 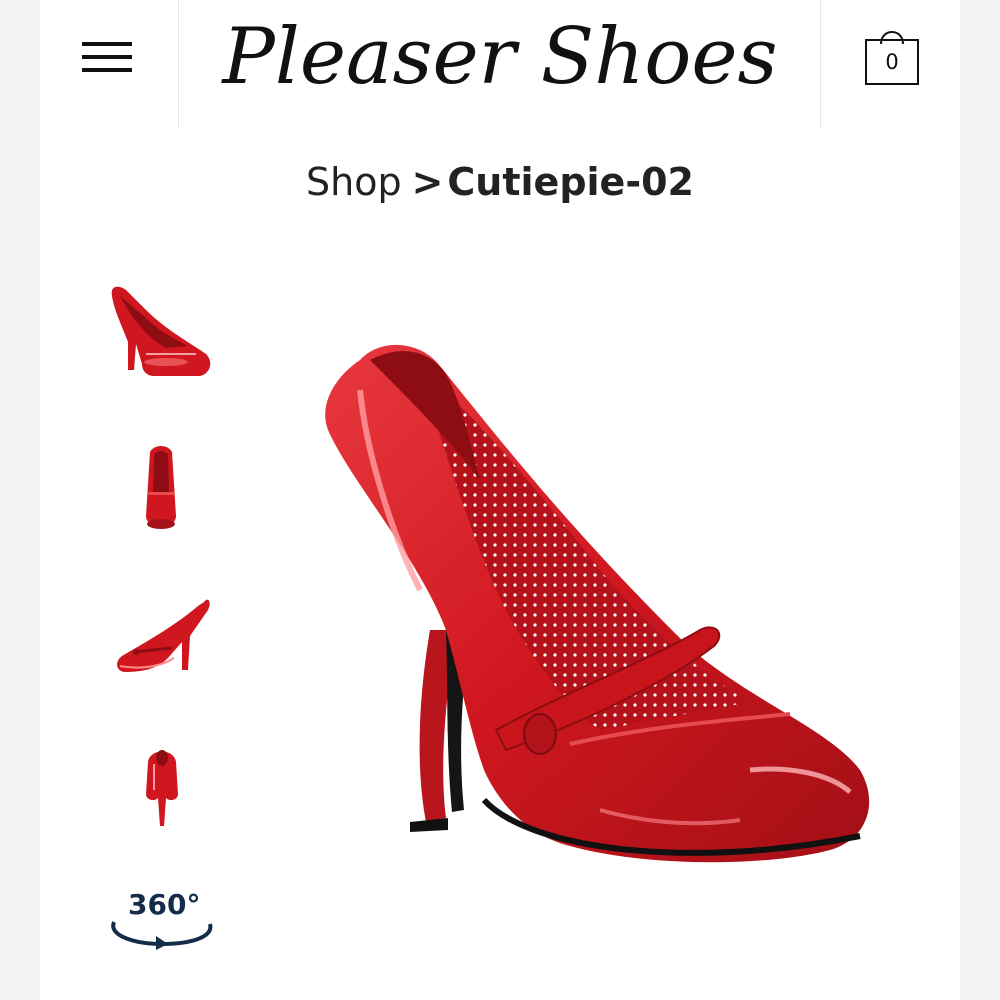 I want to click on svg-text: Pleaser Shoes, so click(x=498, y=57).